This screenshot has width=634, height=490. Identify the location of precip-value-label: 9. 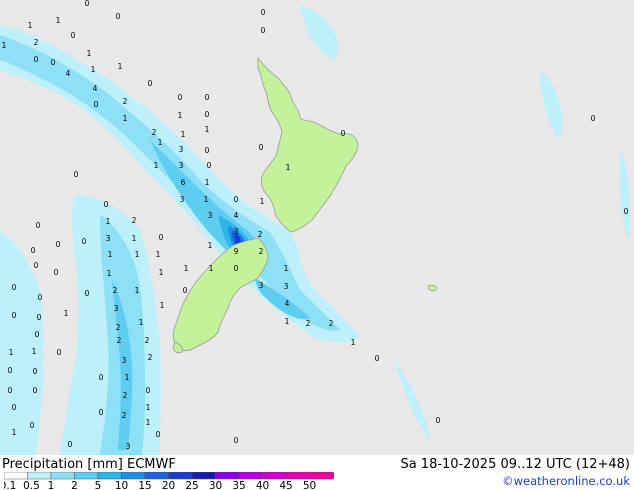
(236, 251).